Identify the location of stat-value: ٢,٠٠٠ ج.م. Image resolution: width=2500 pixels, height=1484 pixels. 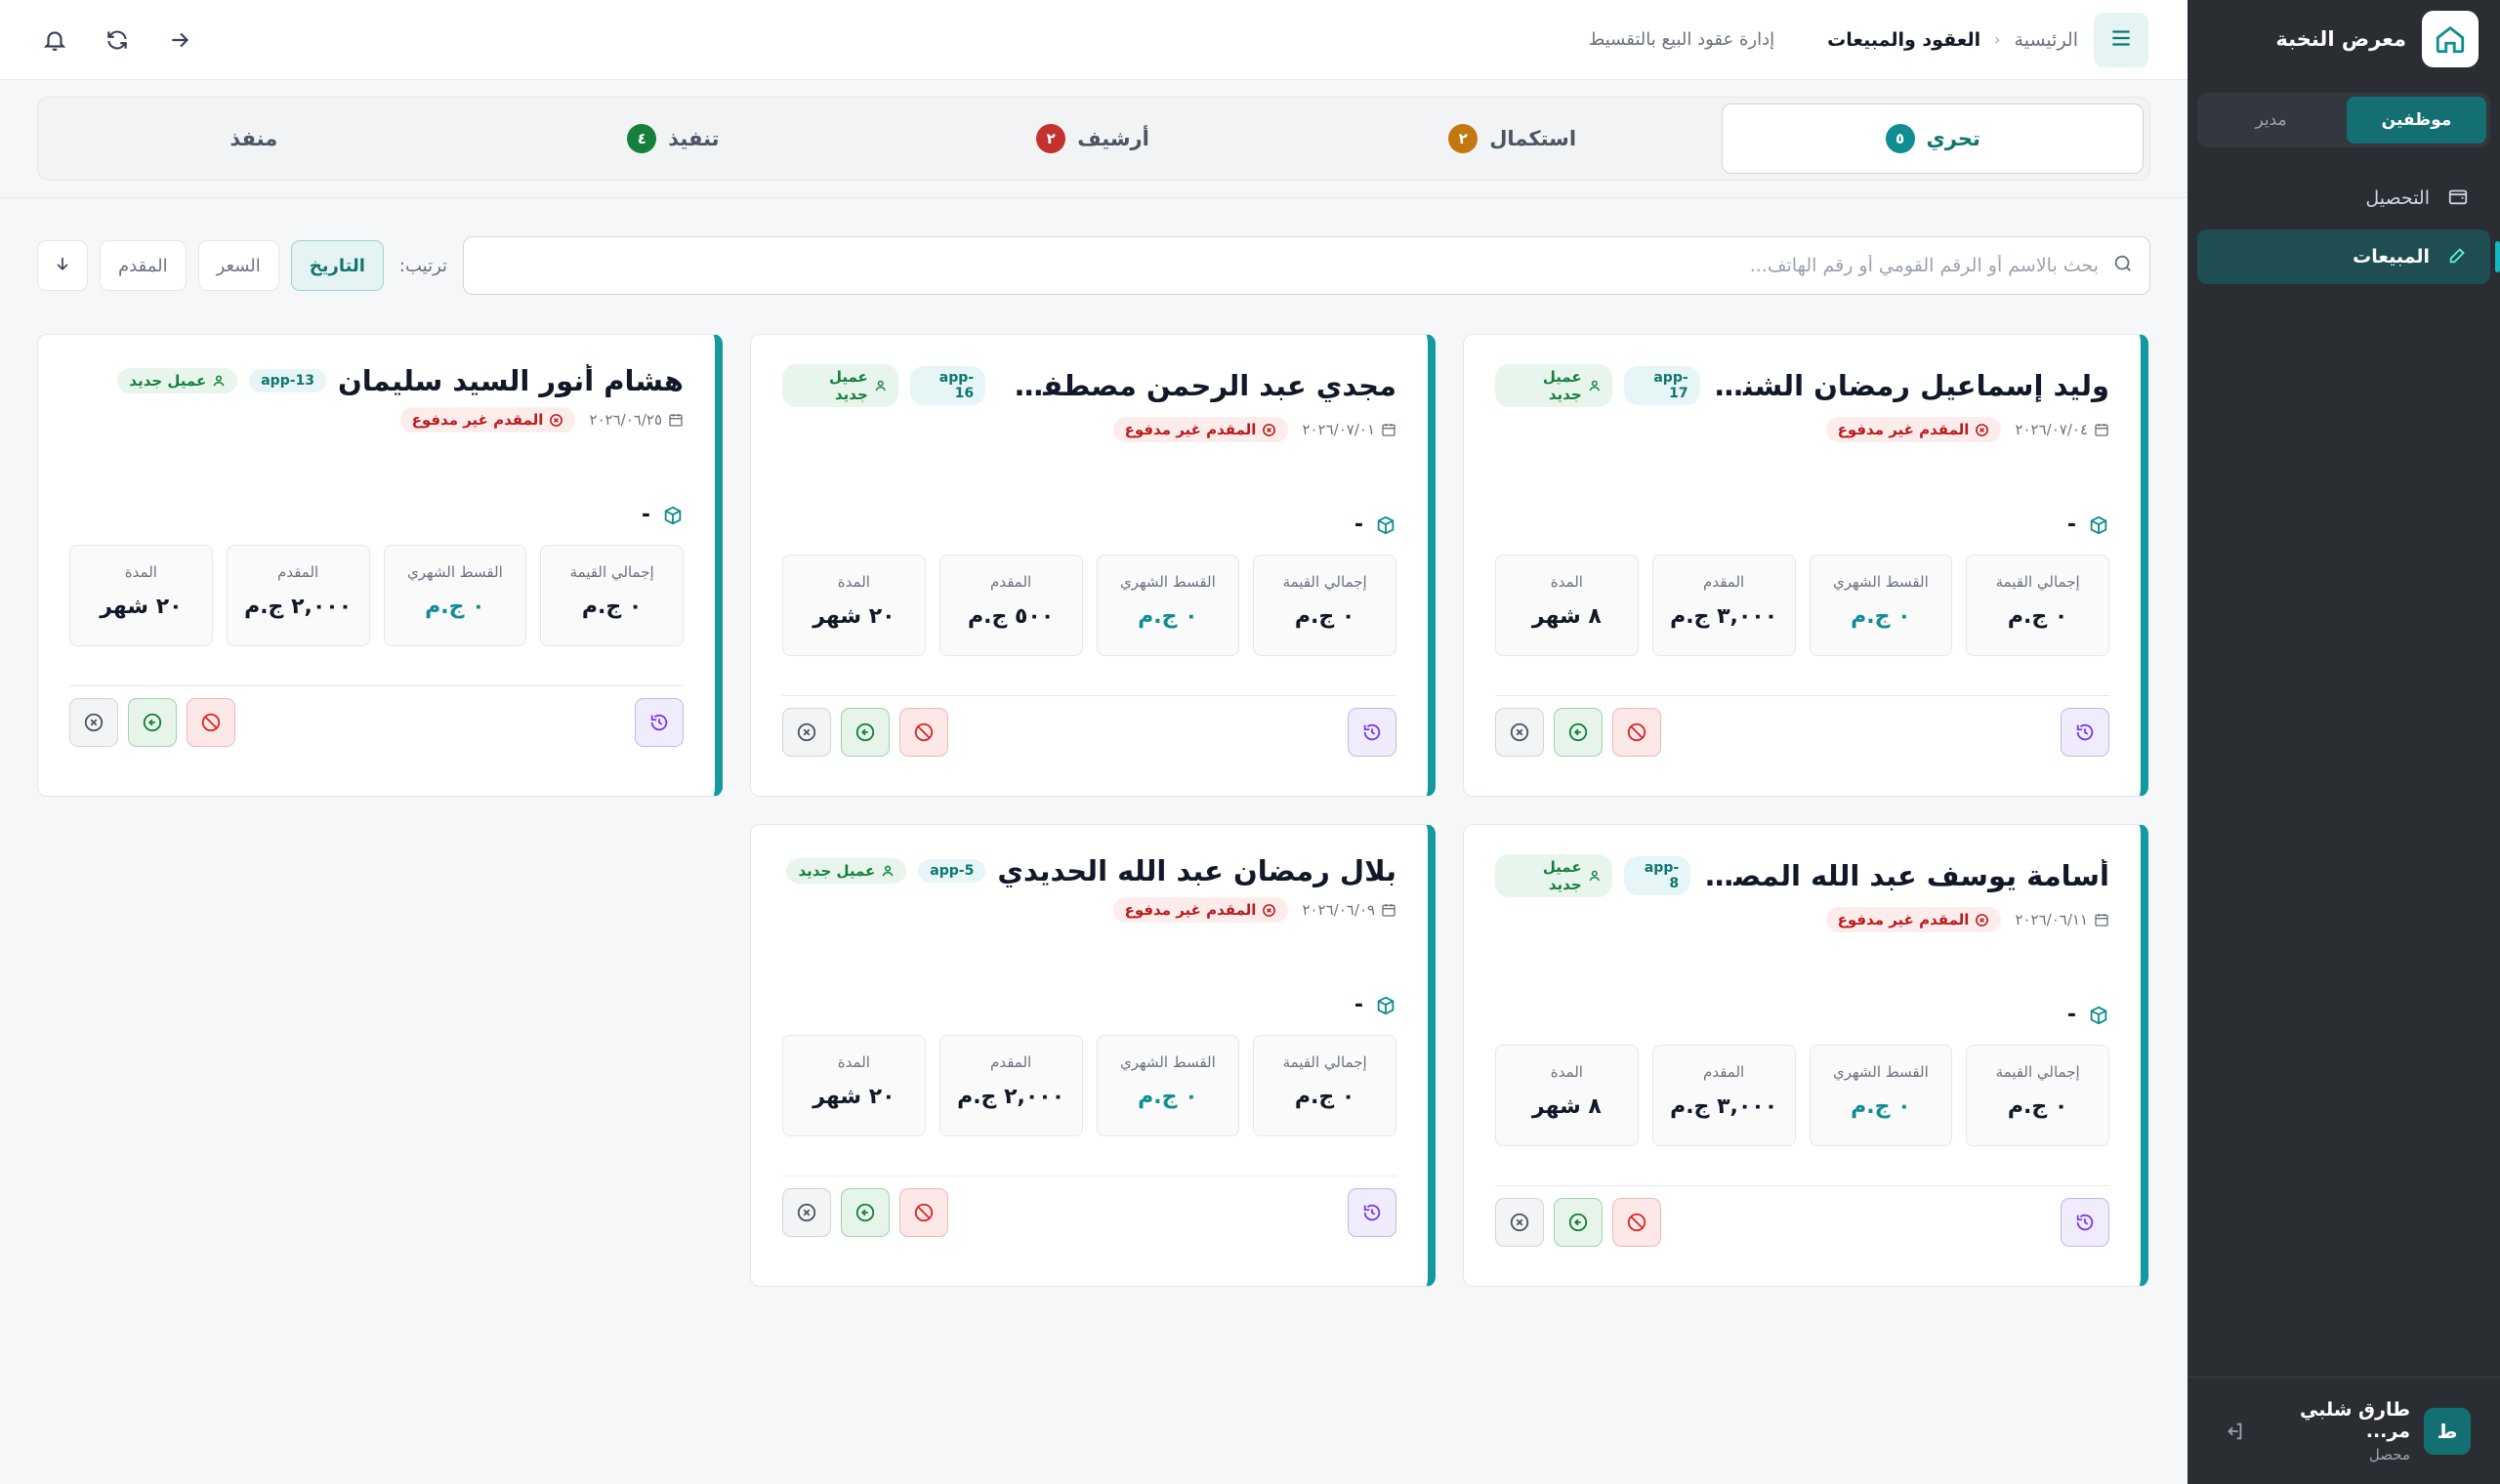
(1011, 1097).